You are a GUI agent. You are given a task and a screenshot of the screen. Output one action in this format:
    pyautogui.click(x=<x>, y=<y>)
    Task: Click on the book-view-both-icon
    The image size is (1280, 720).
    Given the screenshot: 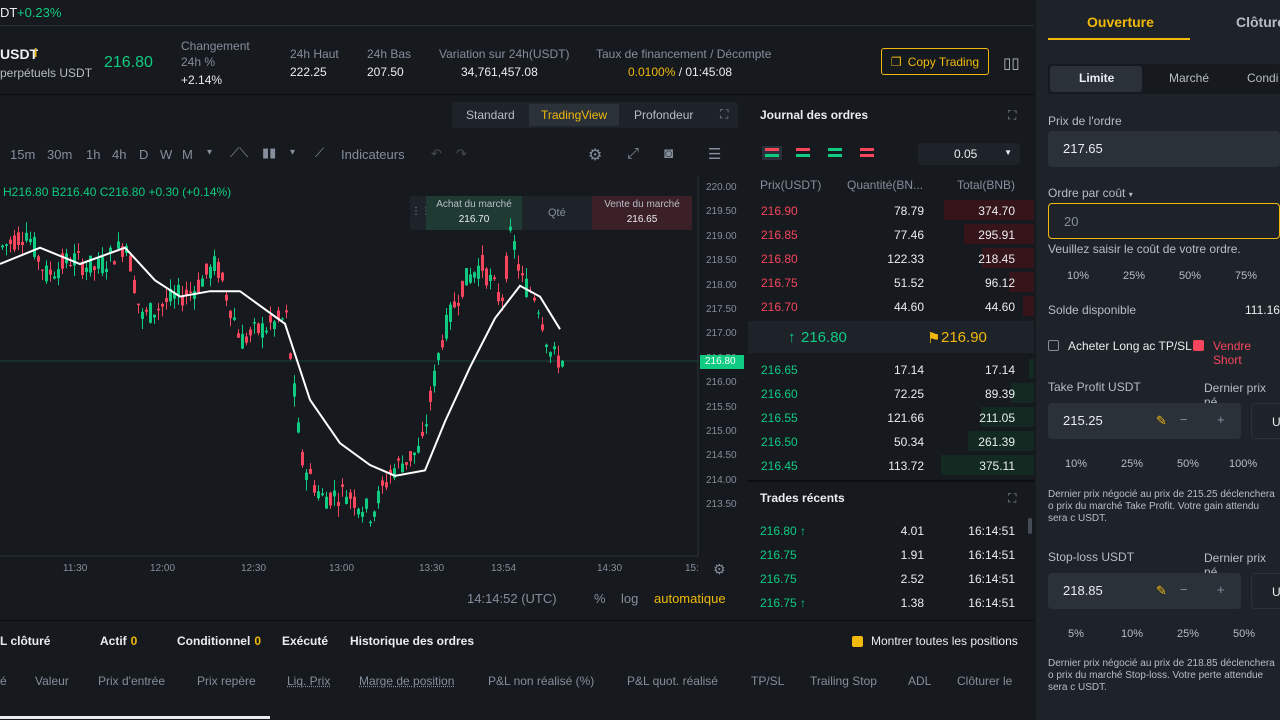 What is the action you would take?
    pyautogui.click(x=772, y=153)
    